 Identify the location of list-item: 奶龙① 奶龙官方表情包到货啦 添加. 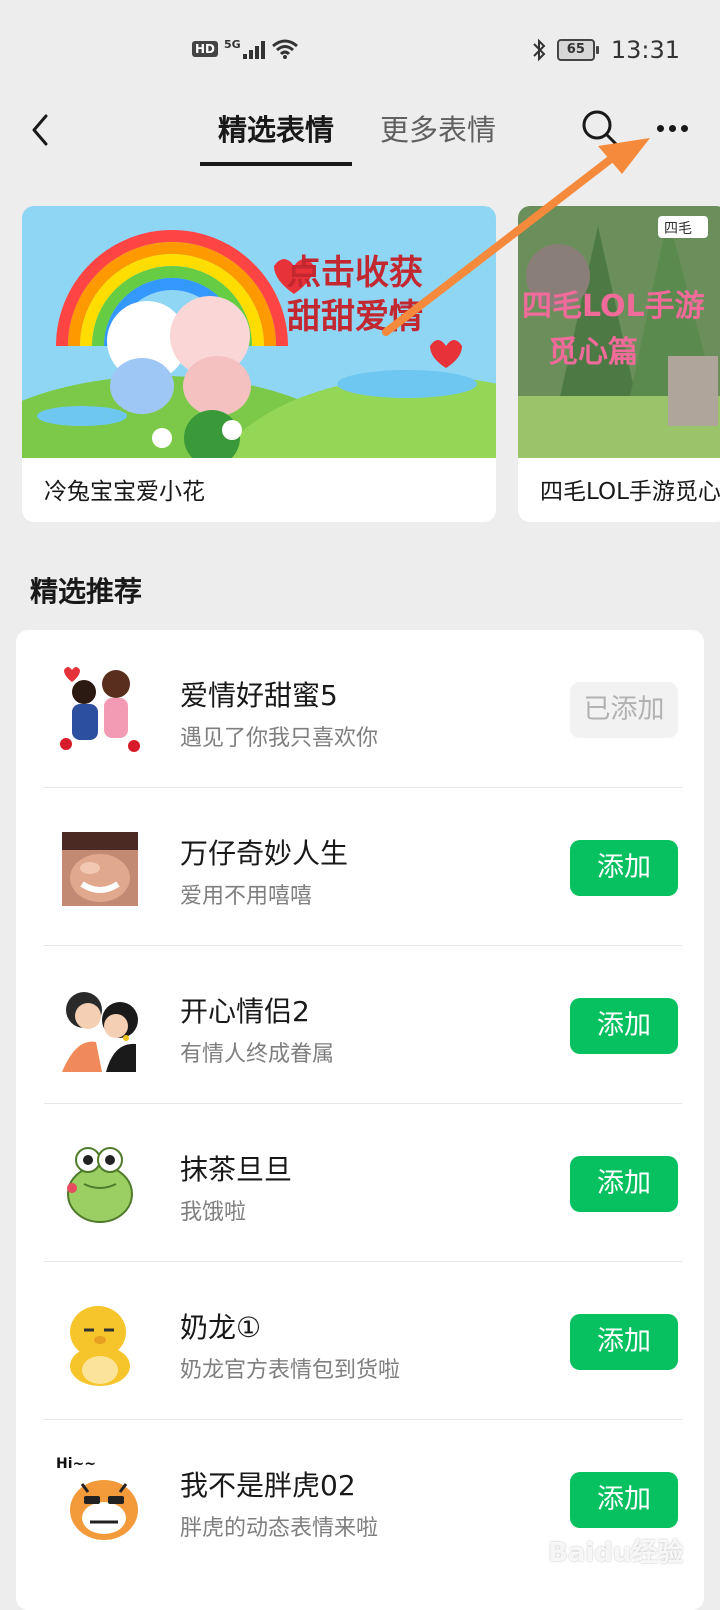
(360, 1341).